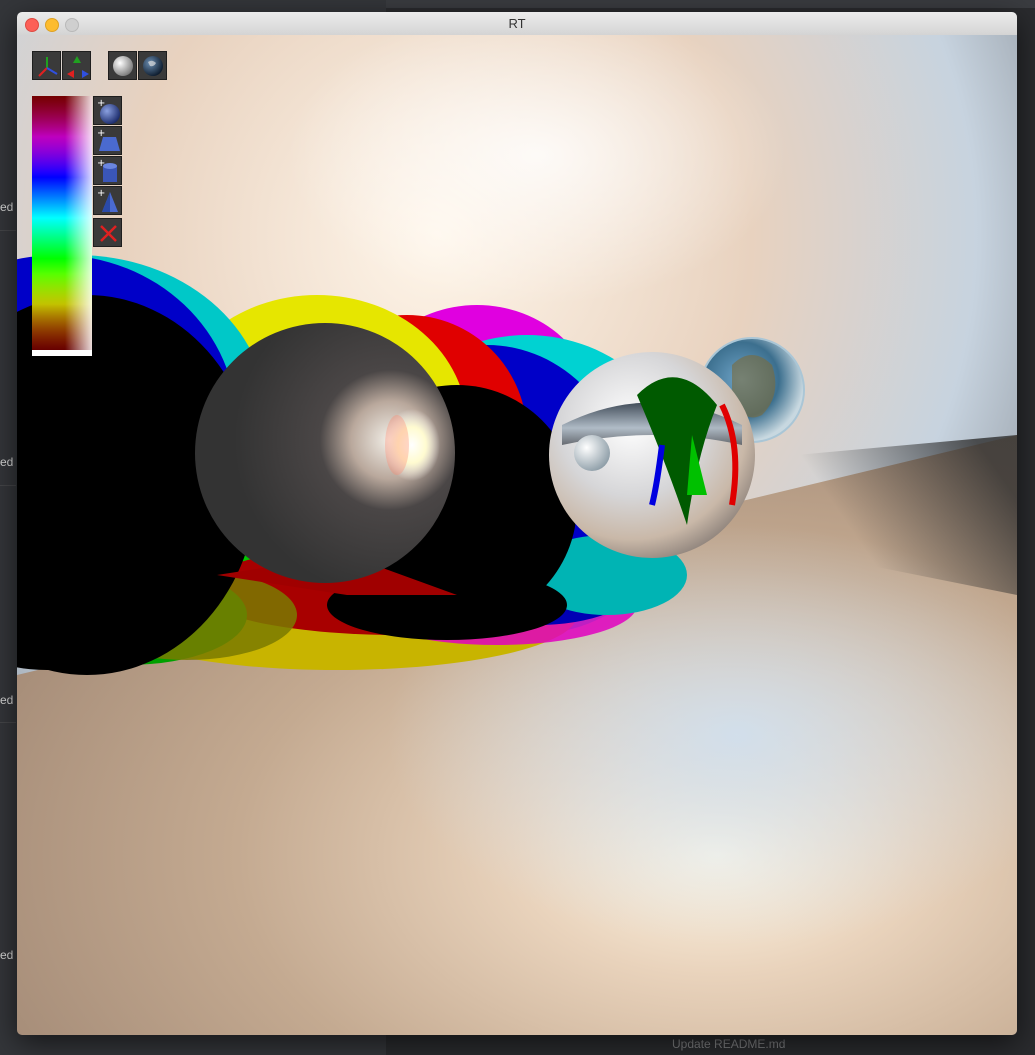  I want to click on window-title: RT, so click(517, 23).